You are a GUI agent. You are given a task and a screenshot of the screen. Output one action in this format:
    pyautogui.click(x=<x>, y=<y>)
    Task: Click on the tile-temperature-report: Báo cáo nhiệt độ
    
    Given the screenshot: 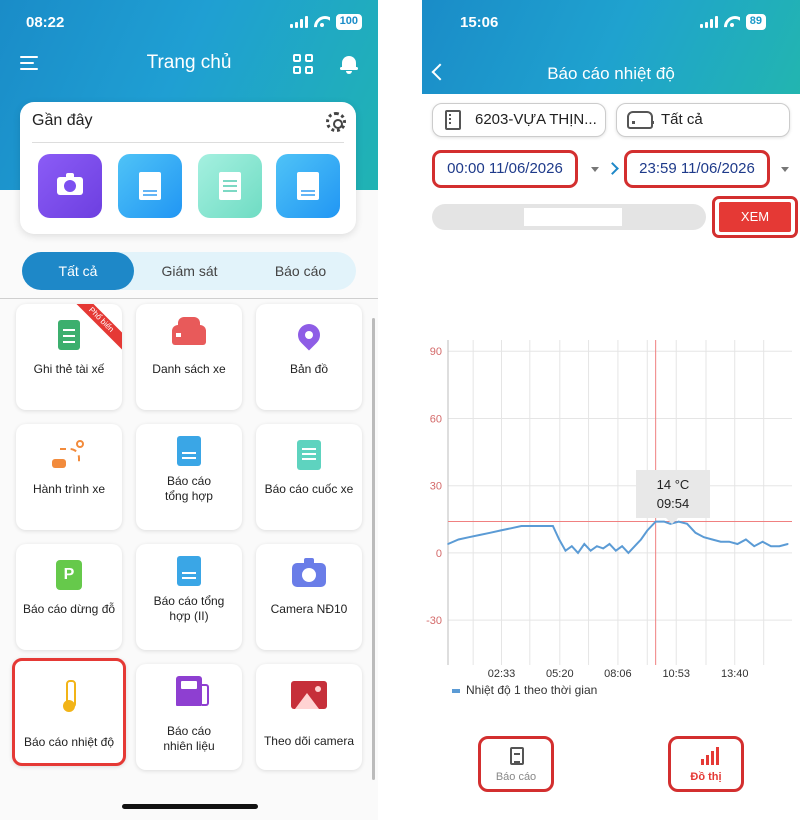 What is the action you would take?
    pyautogui.click(x=69, y=712)
    